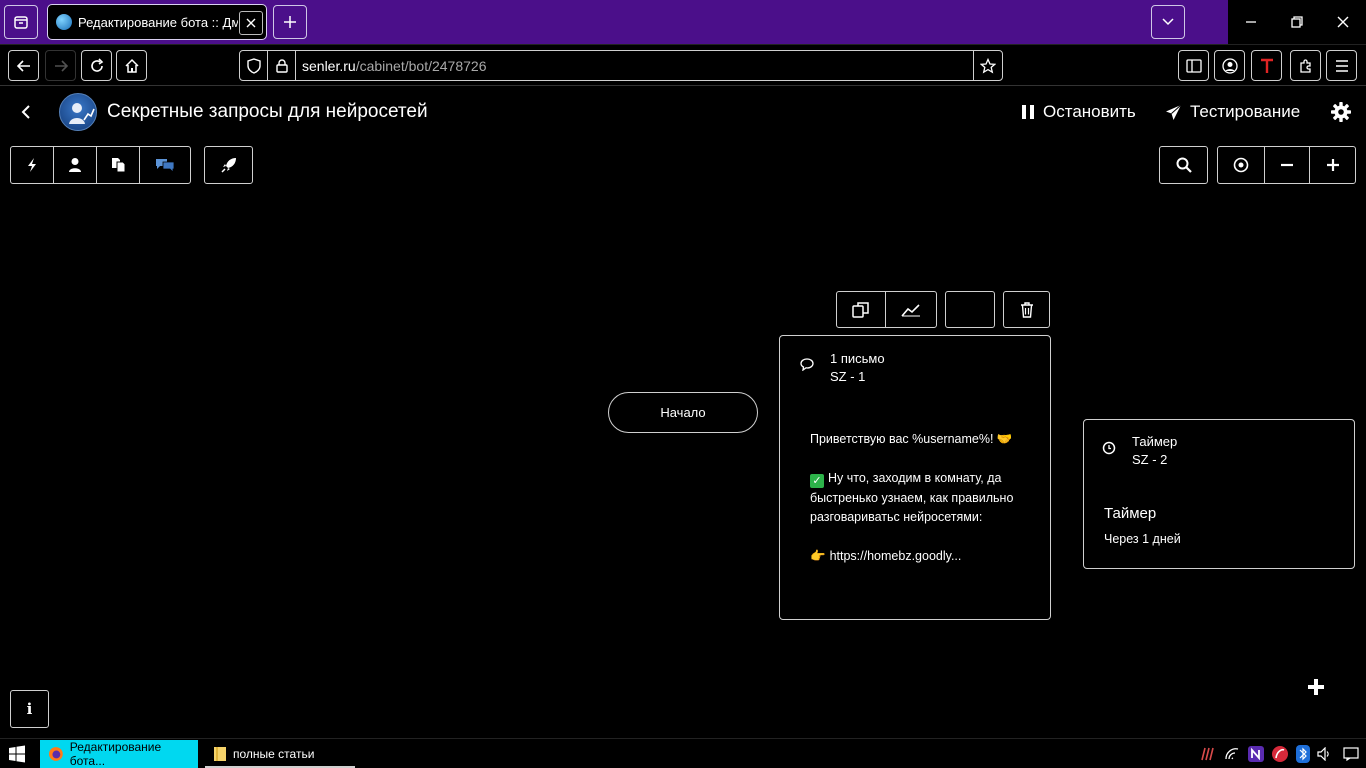 This screenshot has height=768, width=1366. I want to click on url-text: senler.ru/cabinet/bot/2478726, so click(391, 66).